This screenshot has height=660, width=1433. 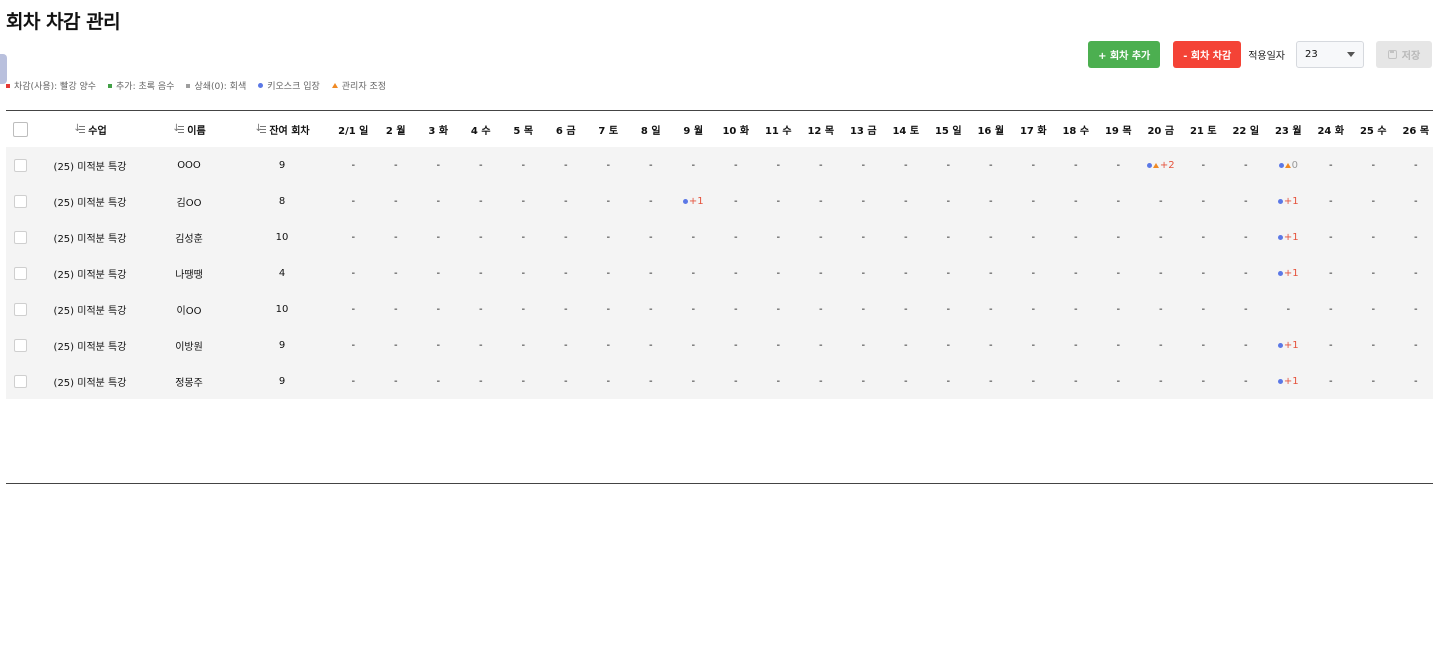 I want to click on header-remaining: 잔여 회차, so click(x=282, y=129).